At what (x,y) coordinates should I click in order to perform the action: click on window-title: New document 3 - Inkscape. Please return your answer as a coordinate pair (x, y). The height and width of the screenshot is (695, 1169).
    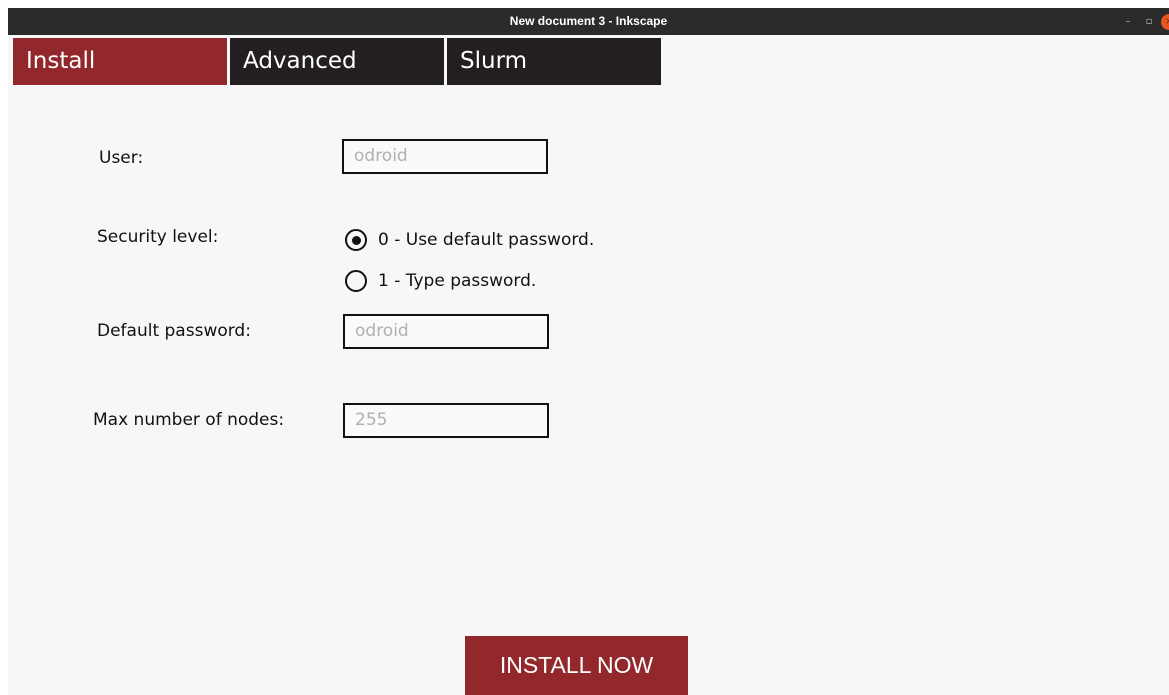
    Looking at the image, I should click on (588, 21).